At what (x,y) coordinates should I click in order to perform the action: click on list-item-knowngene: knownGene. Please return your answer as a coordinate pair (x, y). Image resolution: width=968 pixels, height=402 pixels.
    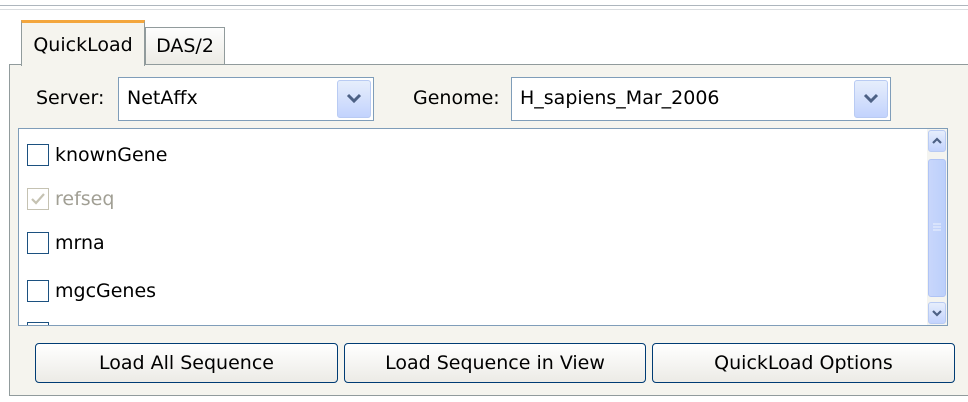
    Looking at the image, I should click on (97, 155).